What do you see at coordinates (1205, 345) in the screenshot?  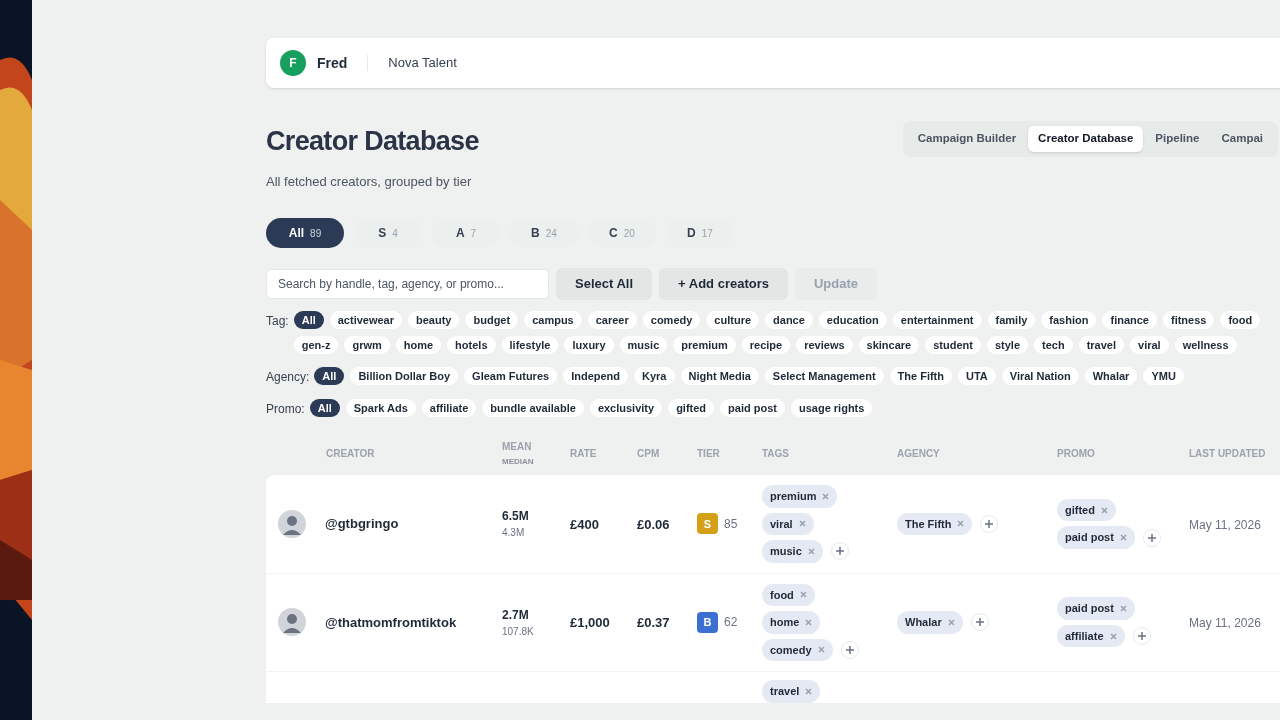 I see `filter-chip: wellness` at bounding box center [1205, 345].